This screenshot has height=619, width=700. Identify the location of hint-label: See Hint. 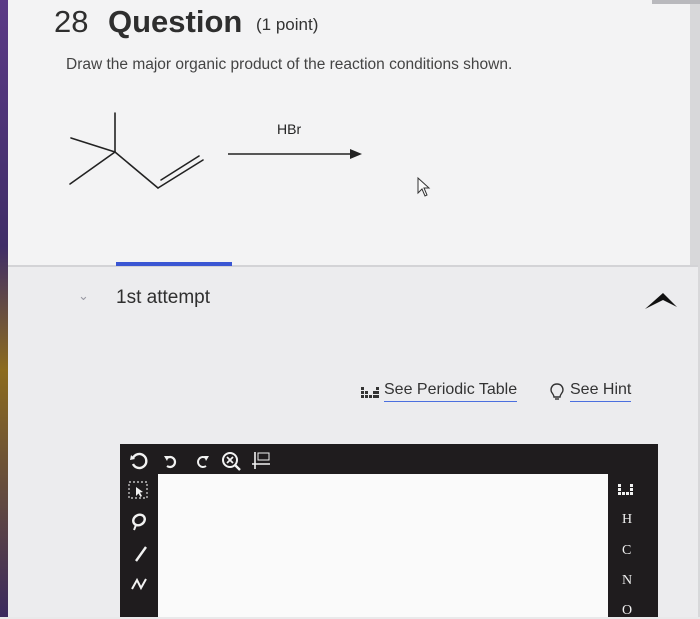
(601, 391).